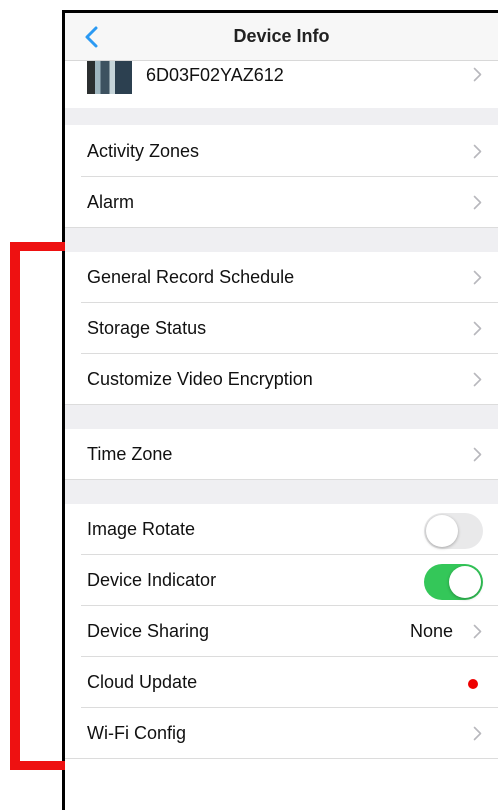  Describe the element at coordinates (142, 682) in the screenshot. I see `row-label: Cloud Update` at that location.